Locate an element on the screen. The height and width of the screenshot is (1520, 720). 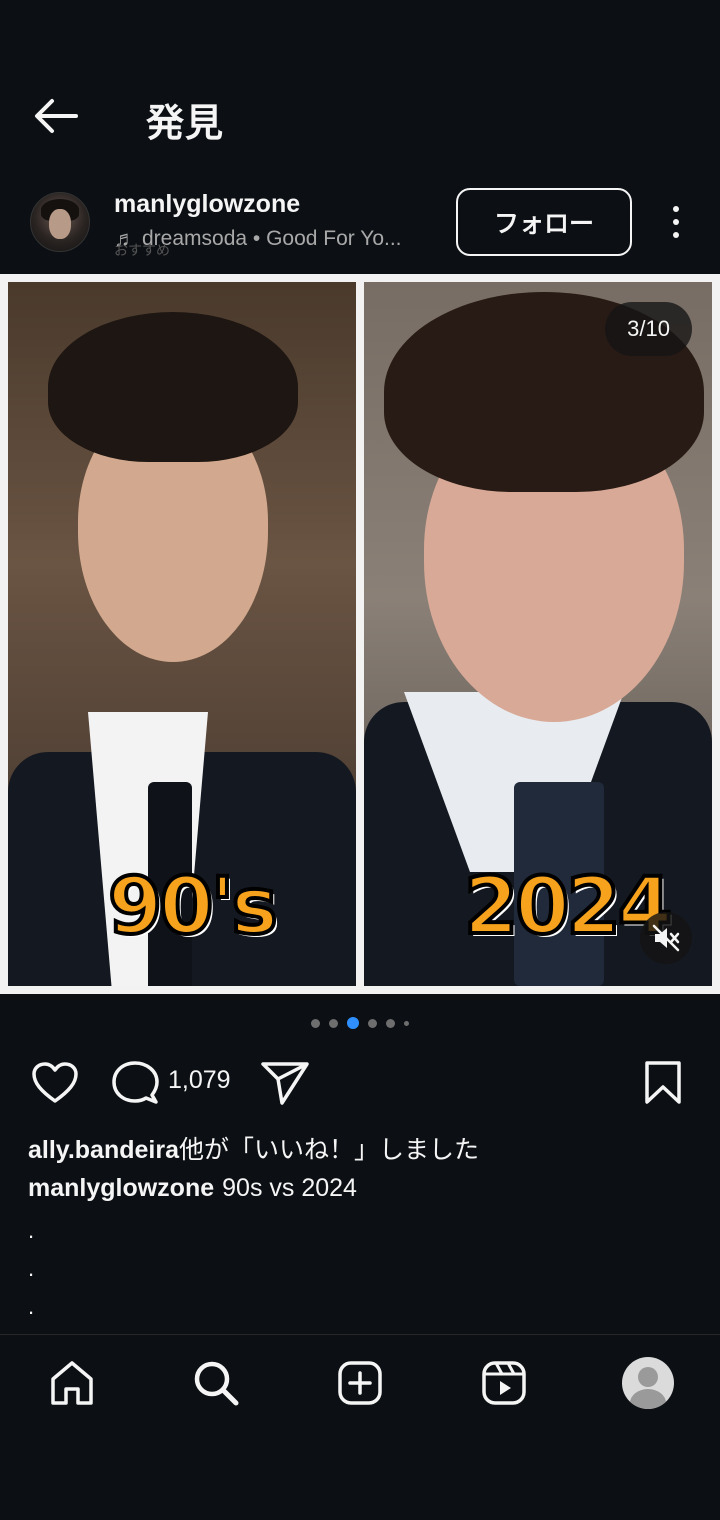
post-caption: manlyglowzone 90s vs 2024 is located at coordinates (192, 1188).